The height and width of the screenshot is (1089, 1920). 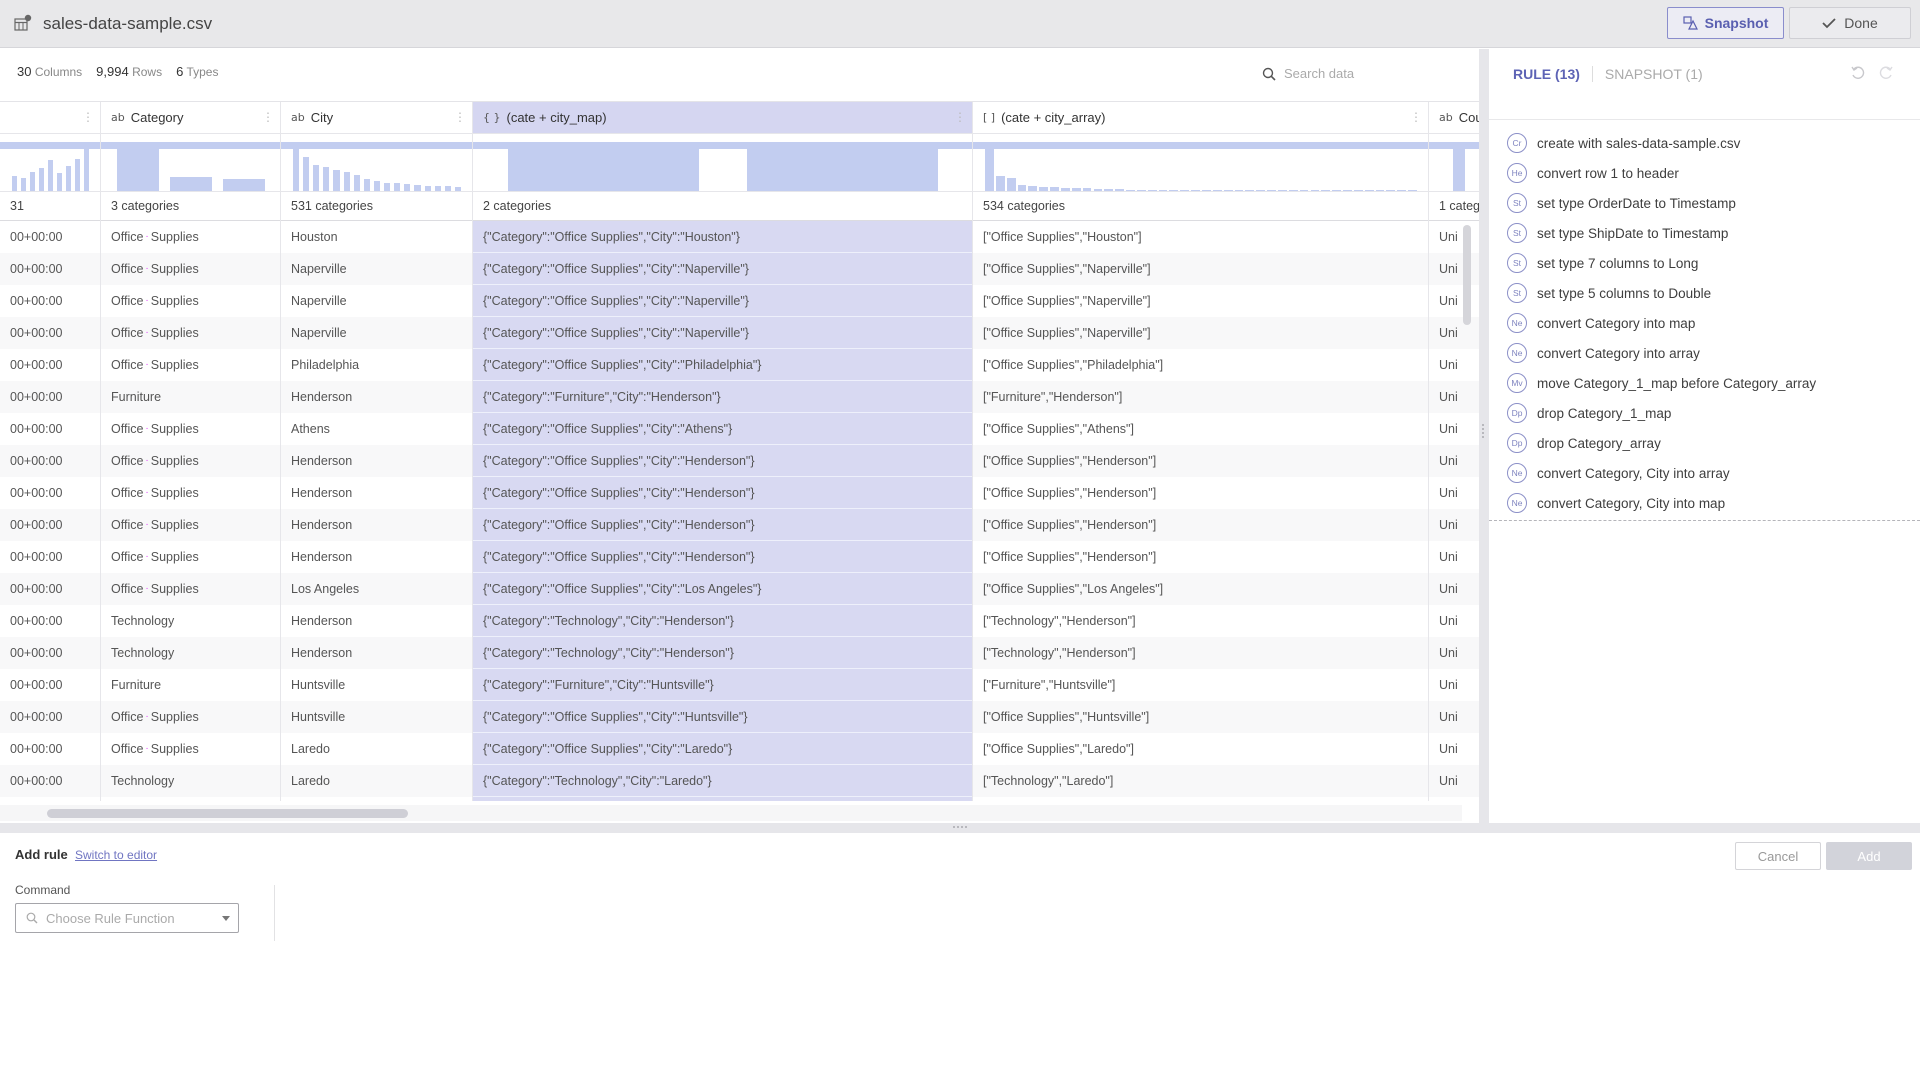 I want to click on rule-item: Dp drop Category_1_map, so click(x=1704, y=413).